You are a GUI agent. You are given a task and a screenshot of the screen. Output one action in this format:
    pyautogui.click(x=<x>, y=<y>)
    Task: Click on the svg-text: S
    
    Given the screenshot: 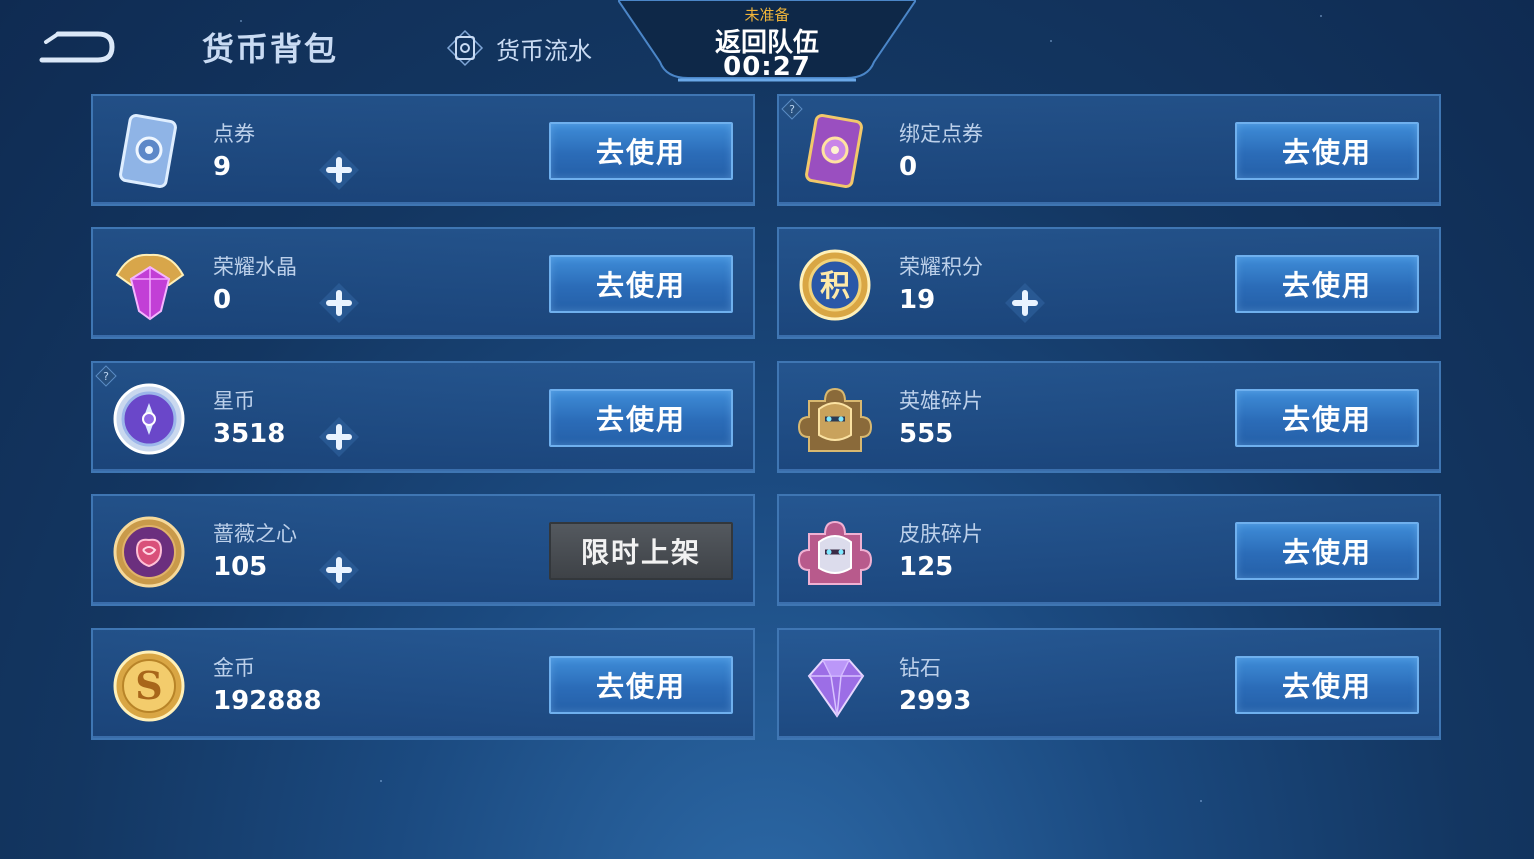 What is the action you would take?
    pyautogui.click(x=148, y=685)
    